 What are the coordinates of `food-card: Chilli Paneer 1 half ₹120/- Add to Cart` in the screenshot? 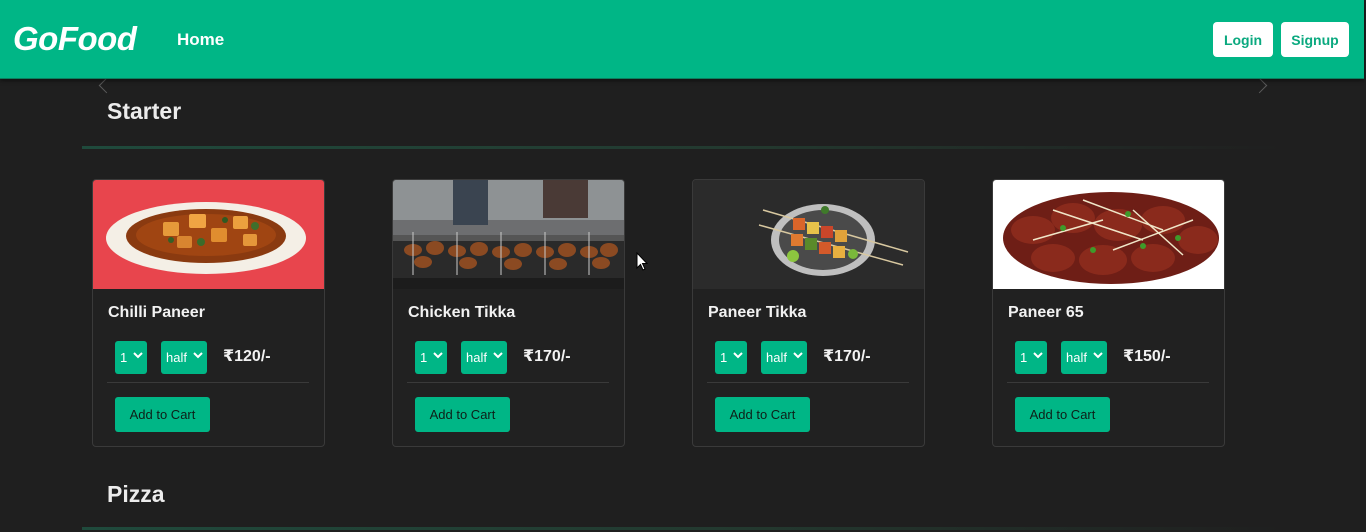 It's located at (208, 313).